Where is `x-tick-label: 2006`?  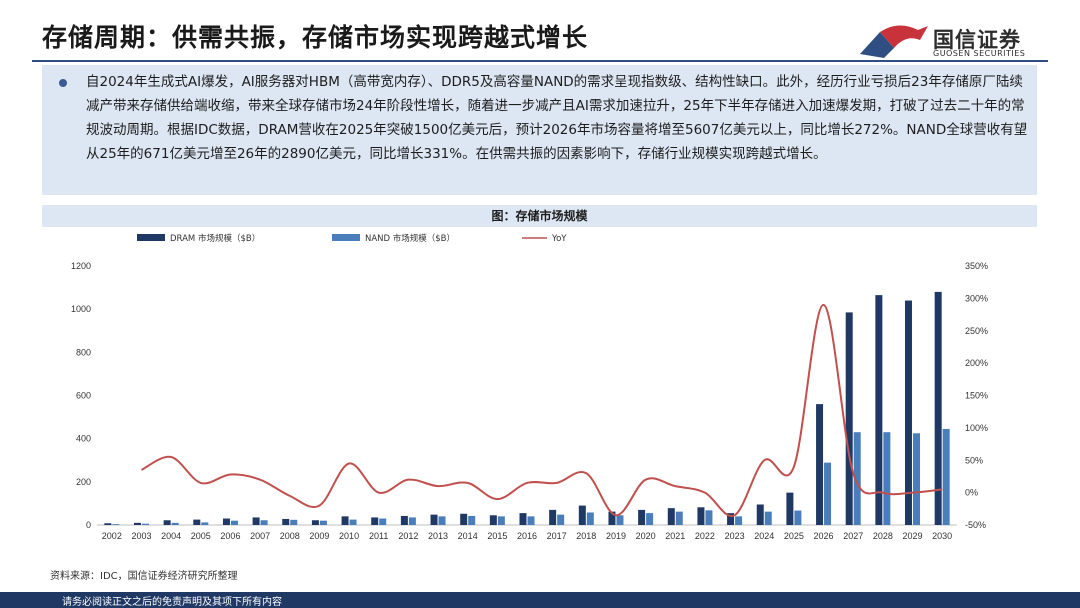 x-tick-label: 2006 is located at coordinates (230, 536).